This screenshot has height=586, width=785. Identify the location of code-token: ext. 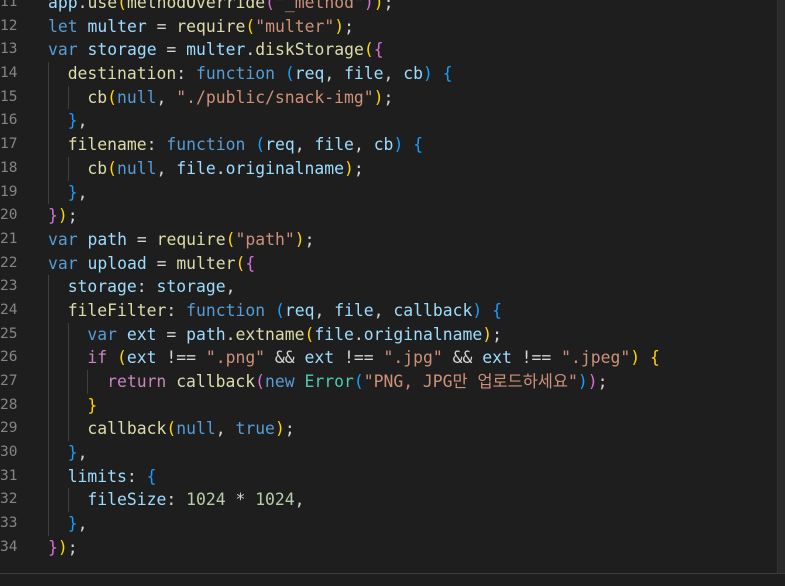
(141, 334).